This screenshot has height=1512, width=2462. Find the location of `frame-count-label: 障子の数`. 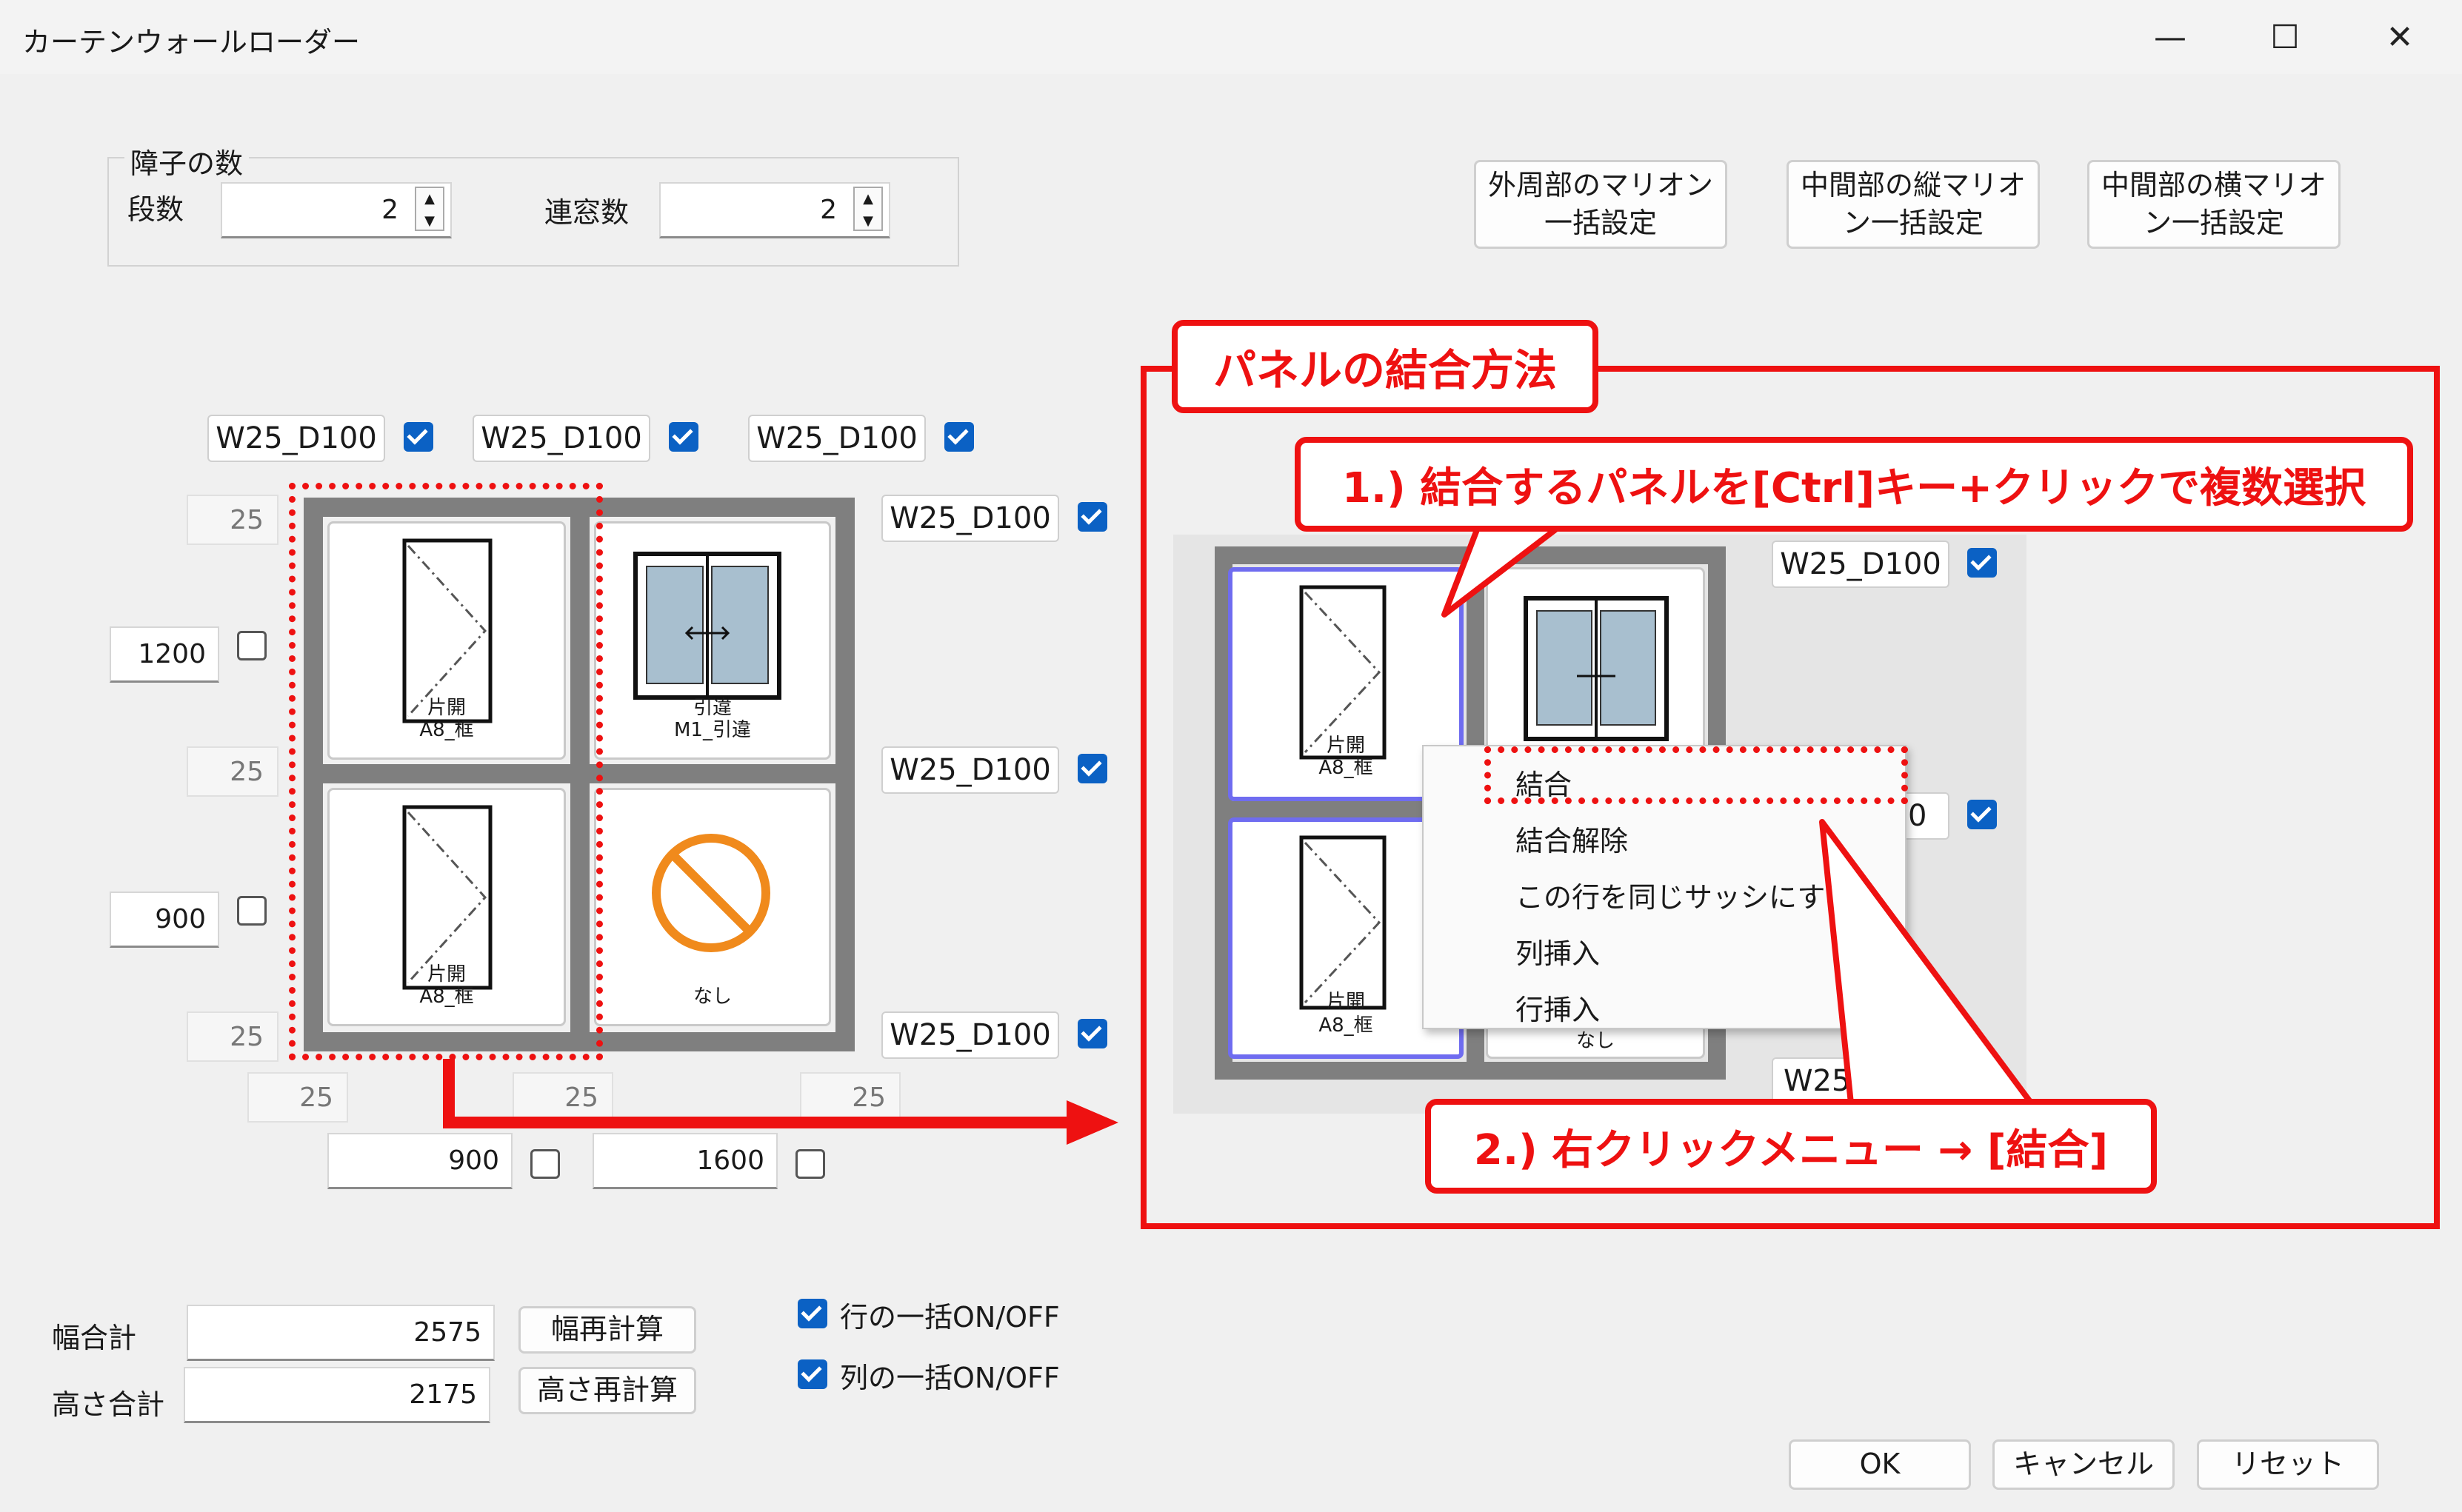

frame-count-label: 障子の数 is located at coordinates (187, 161).